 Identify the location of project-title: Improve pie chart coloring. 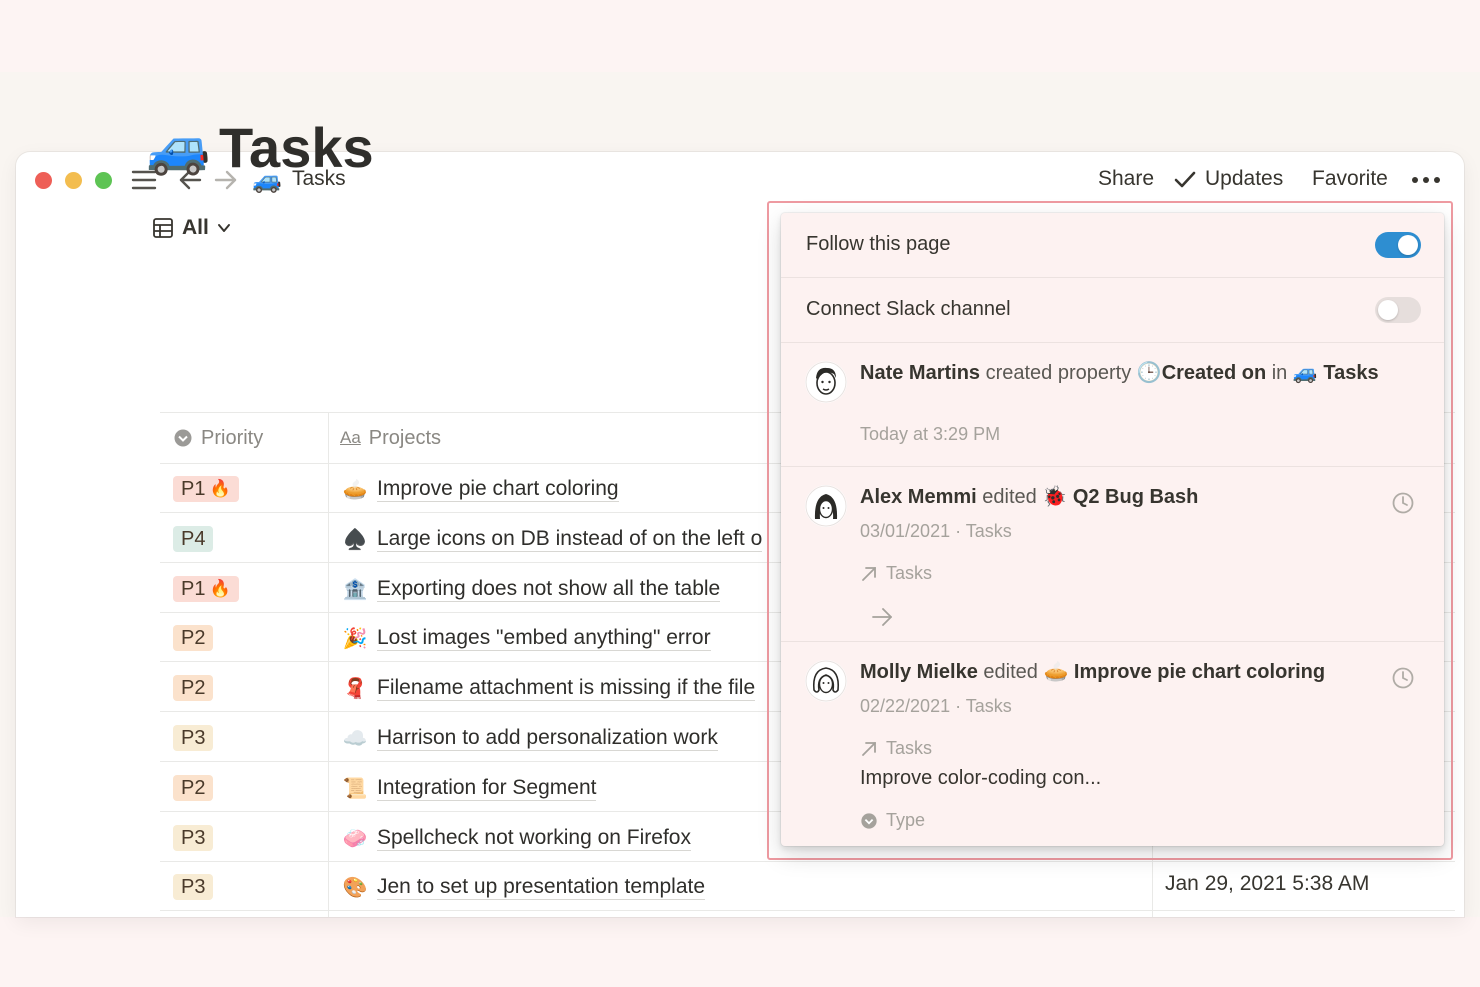
(498, 489).